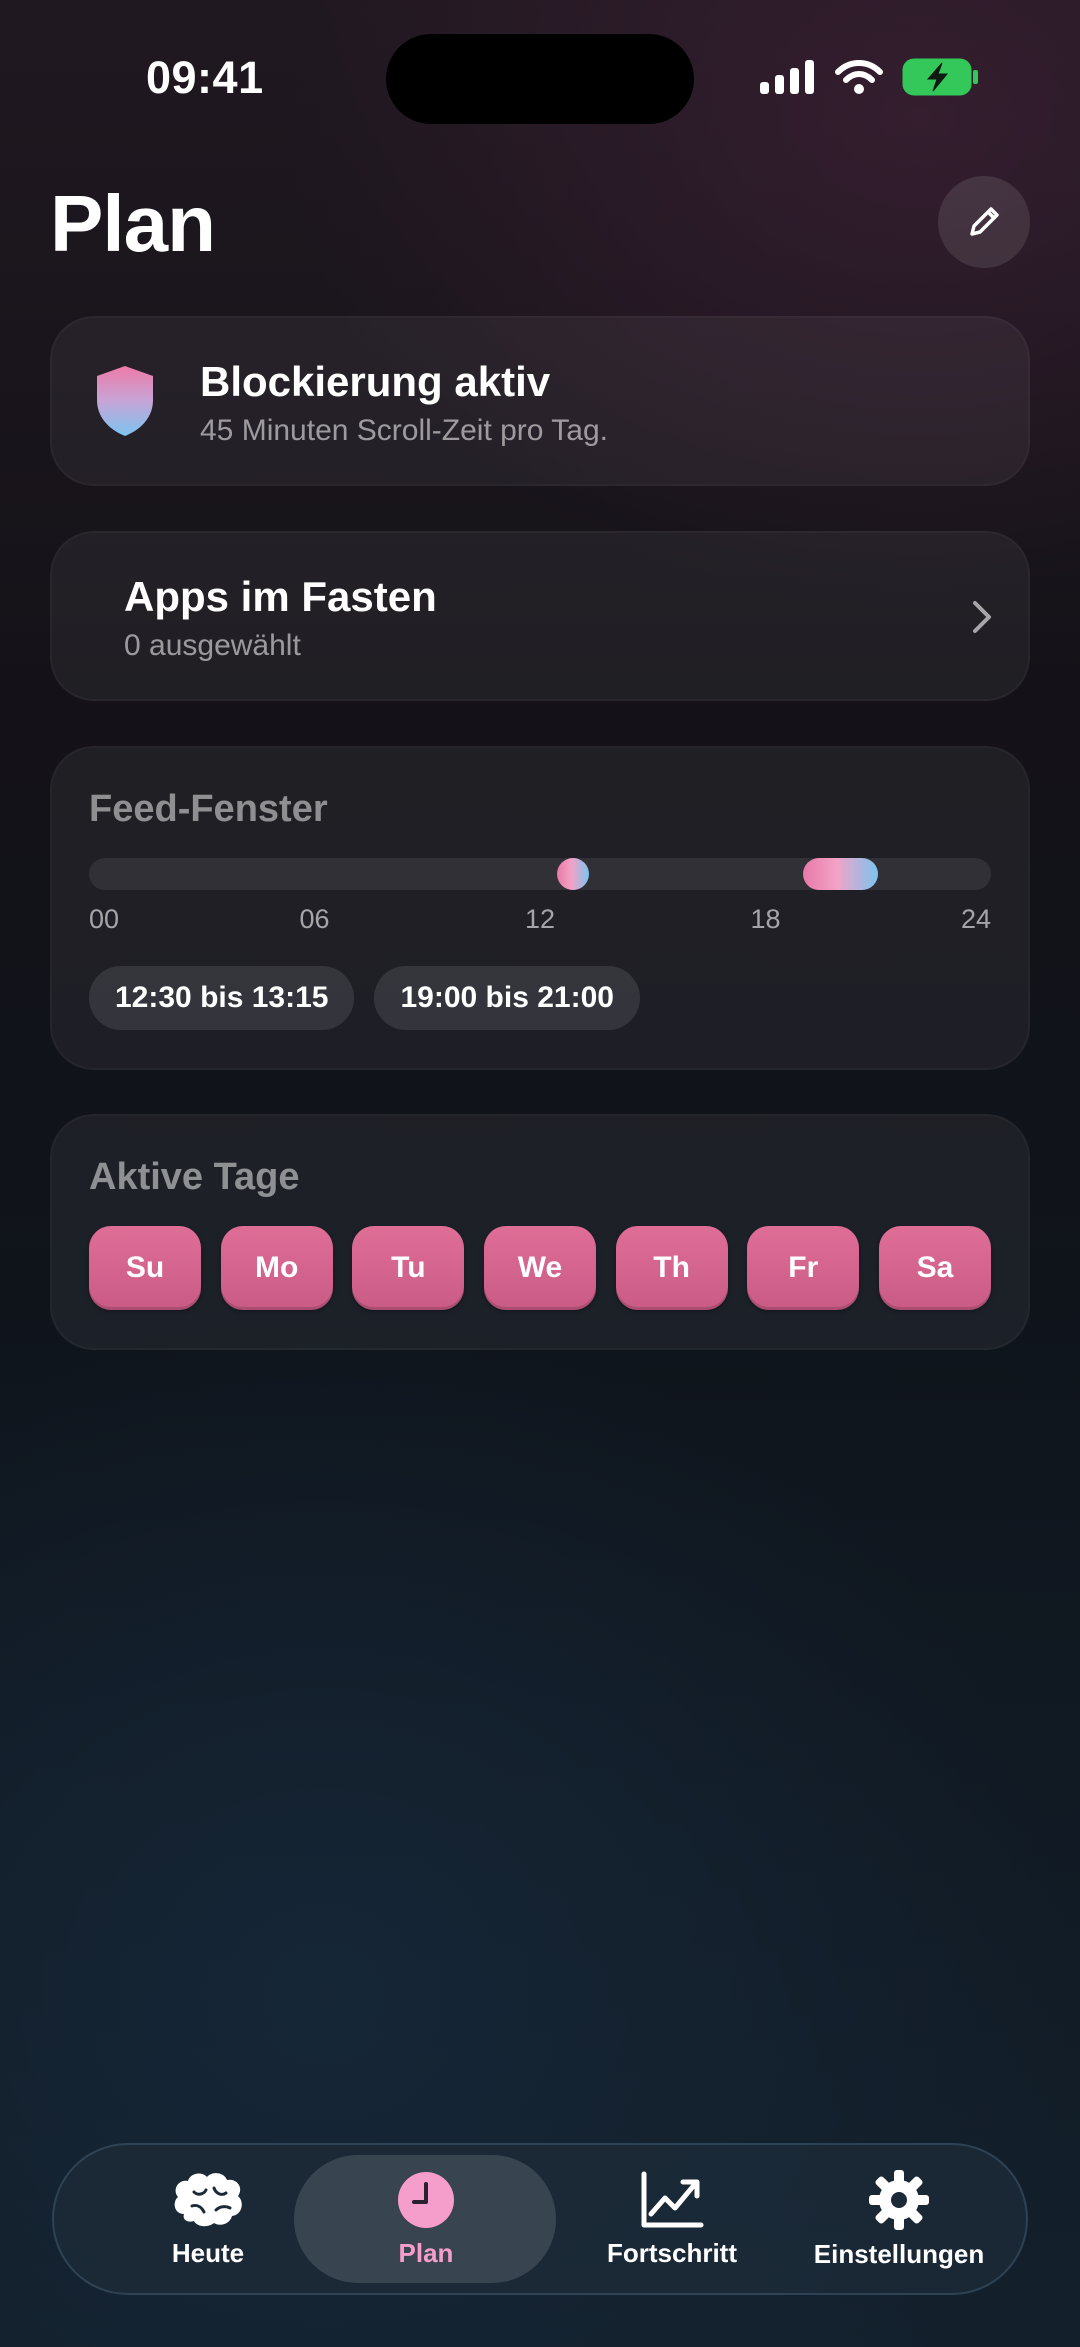 This screenshot has width=1080, height=2347. What do you see at coordinates (803, 1268) in the screenshot?
I see `day-toggle-fr: Fr` at bounding box center [803, 1268].